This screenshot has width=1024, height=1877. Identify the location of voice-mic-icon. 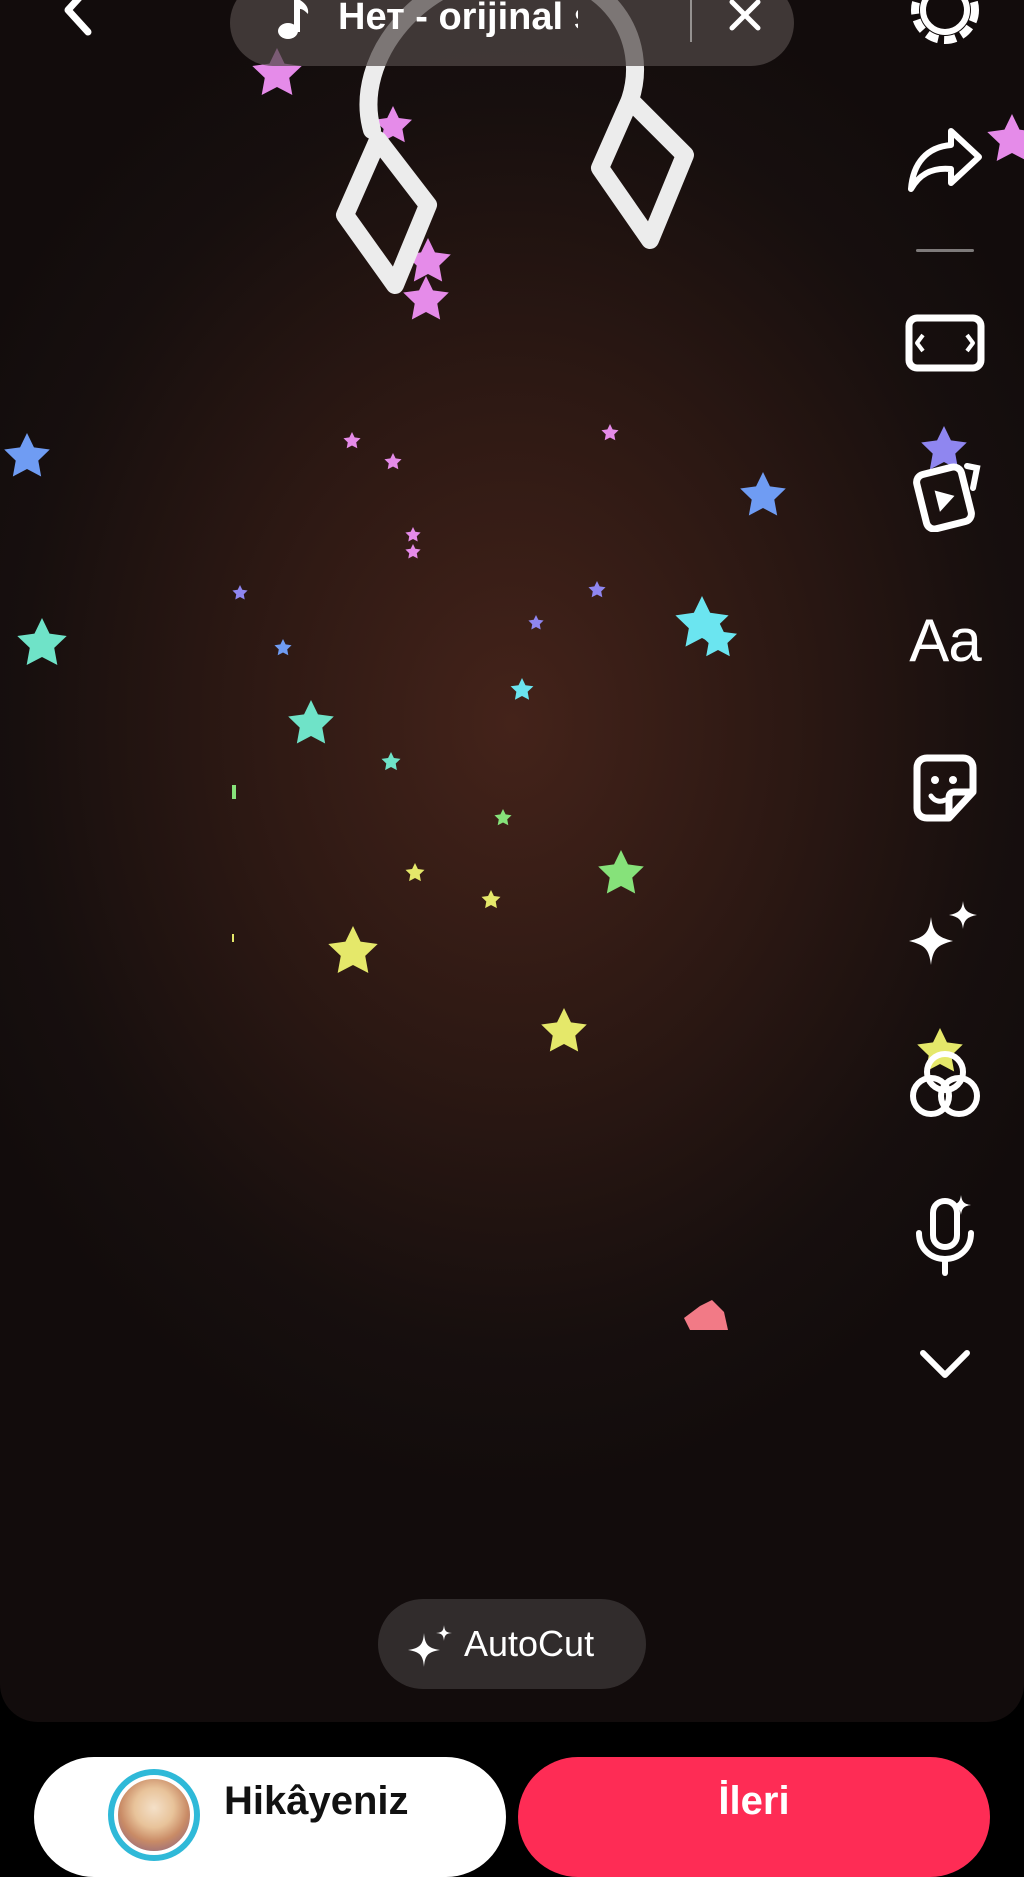
(945, 1235).